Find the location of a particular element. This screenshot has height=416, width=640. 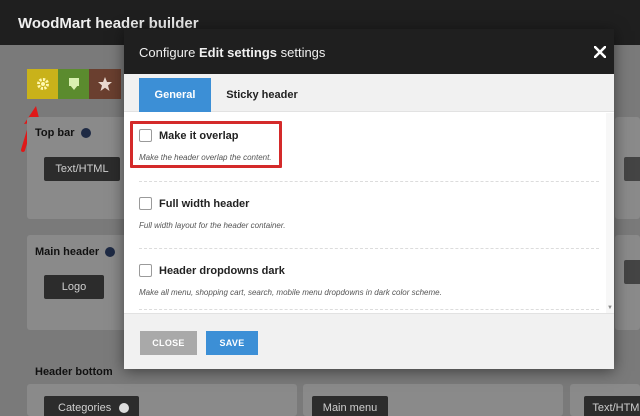

text-html-right-element: Text/HTML is located at coordinates (612, 406).